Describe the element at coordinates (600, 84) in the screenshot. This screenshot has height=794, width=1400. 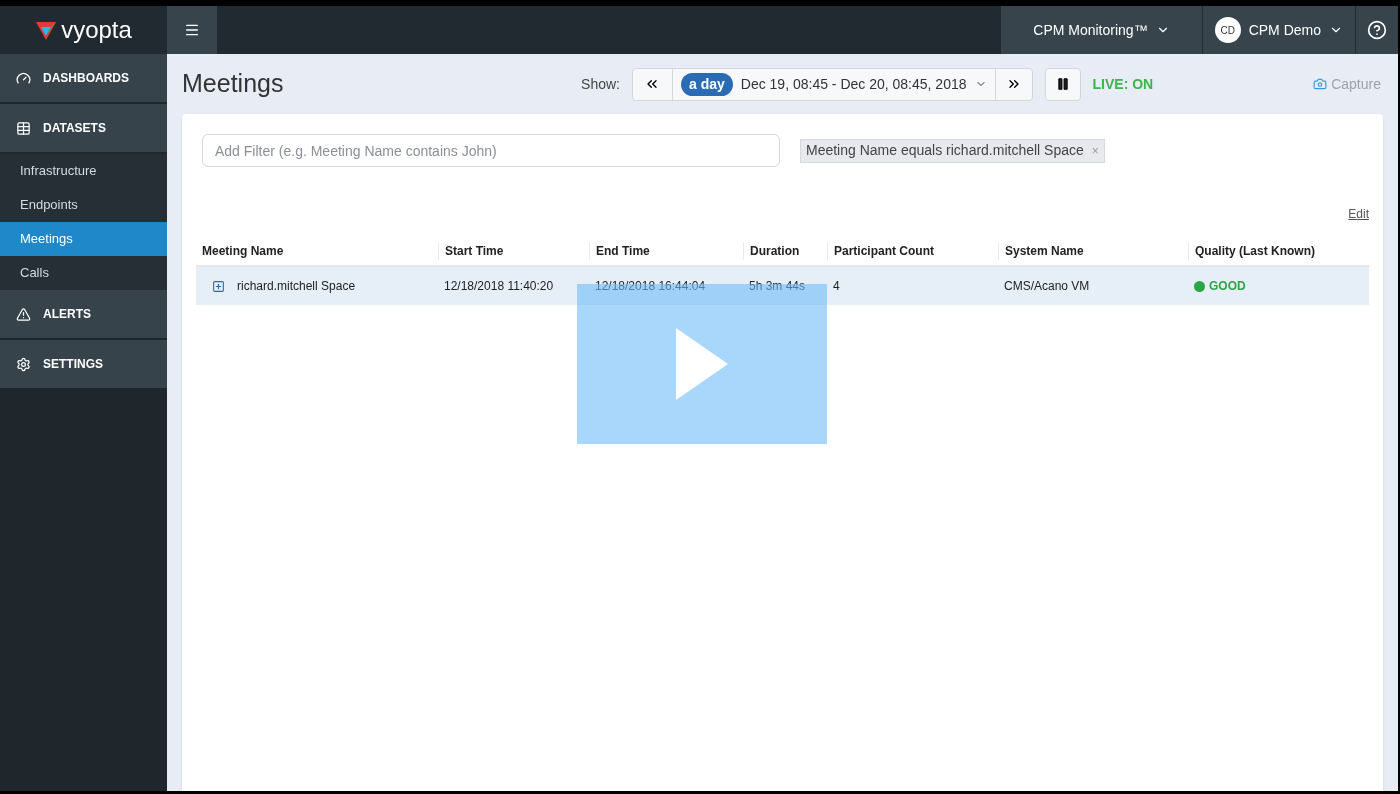
I see `show-label: Show:` at that location.